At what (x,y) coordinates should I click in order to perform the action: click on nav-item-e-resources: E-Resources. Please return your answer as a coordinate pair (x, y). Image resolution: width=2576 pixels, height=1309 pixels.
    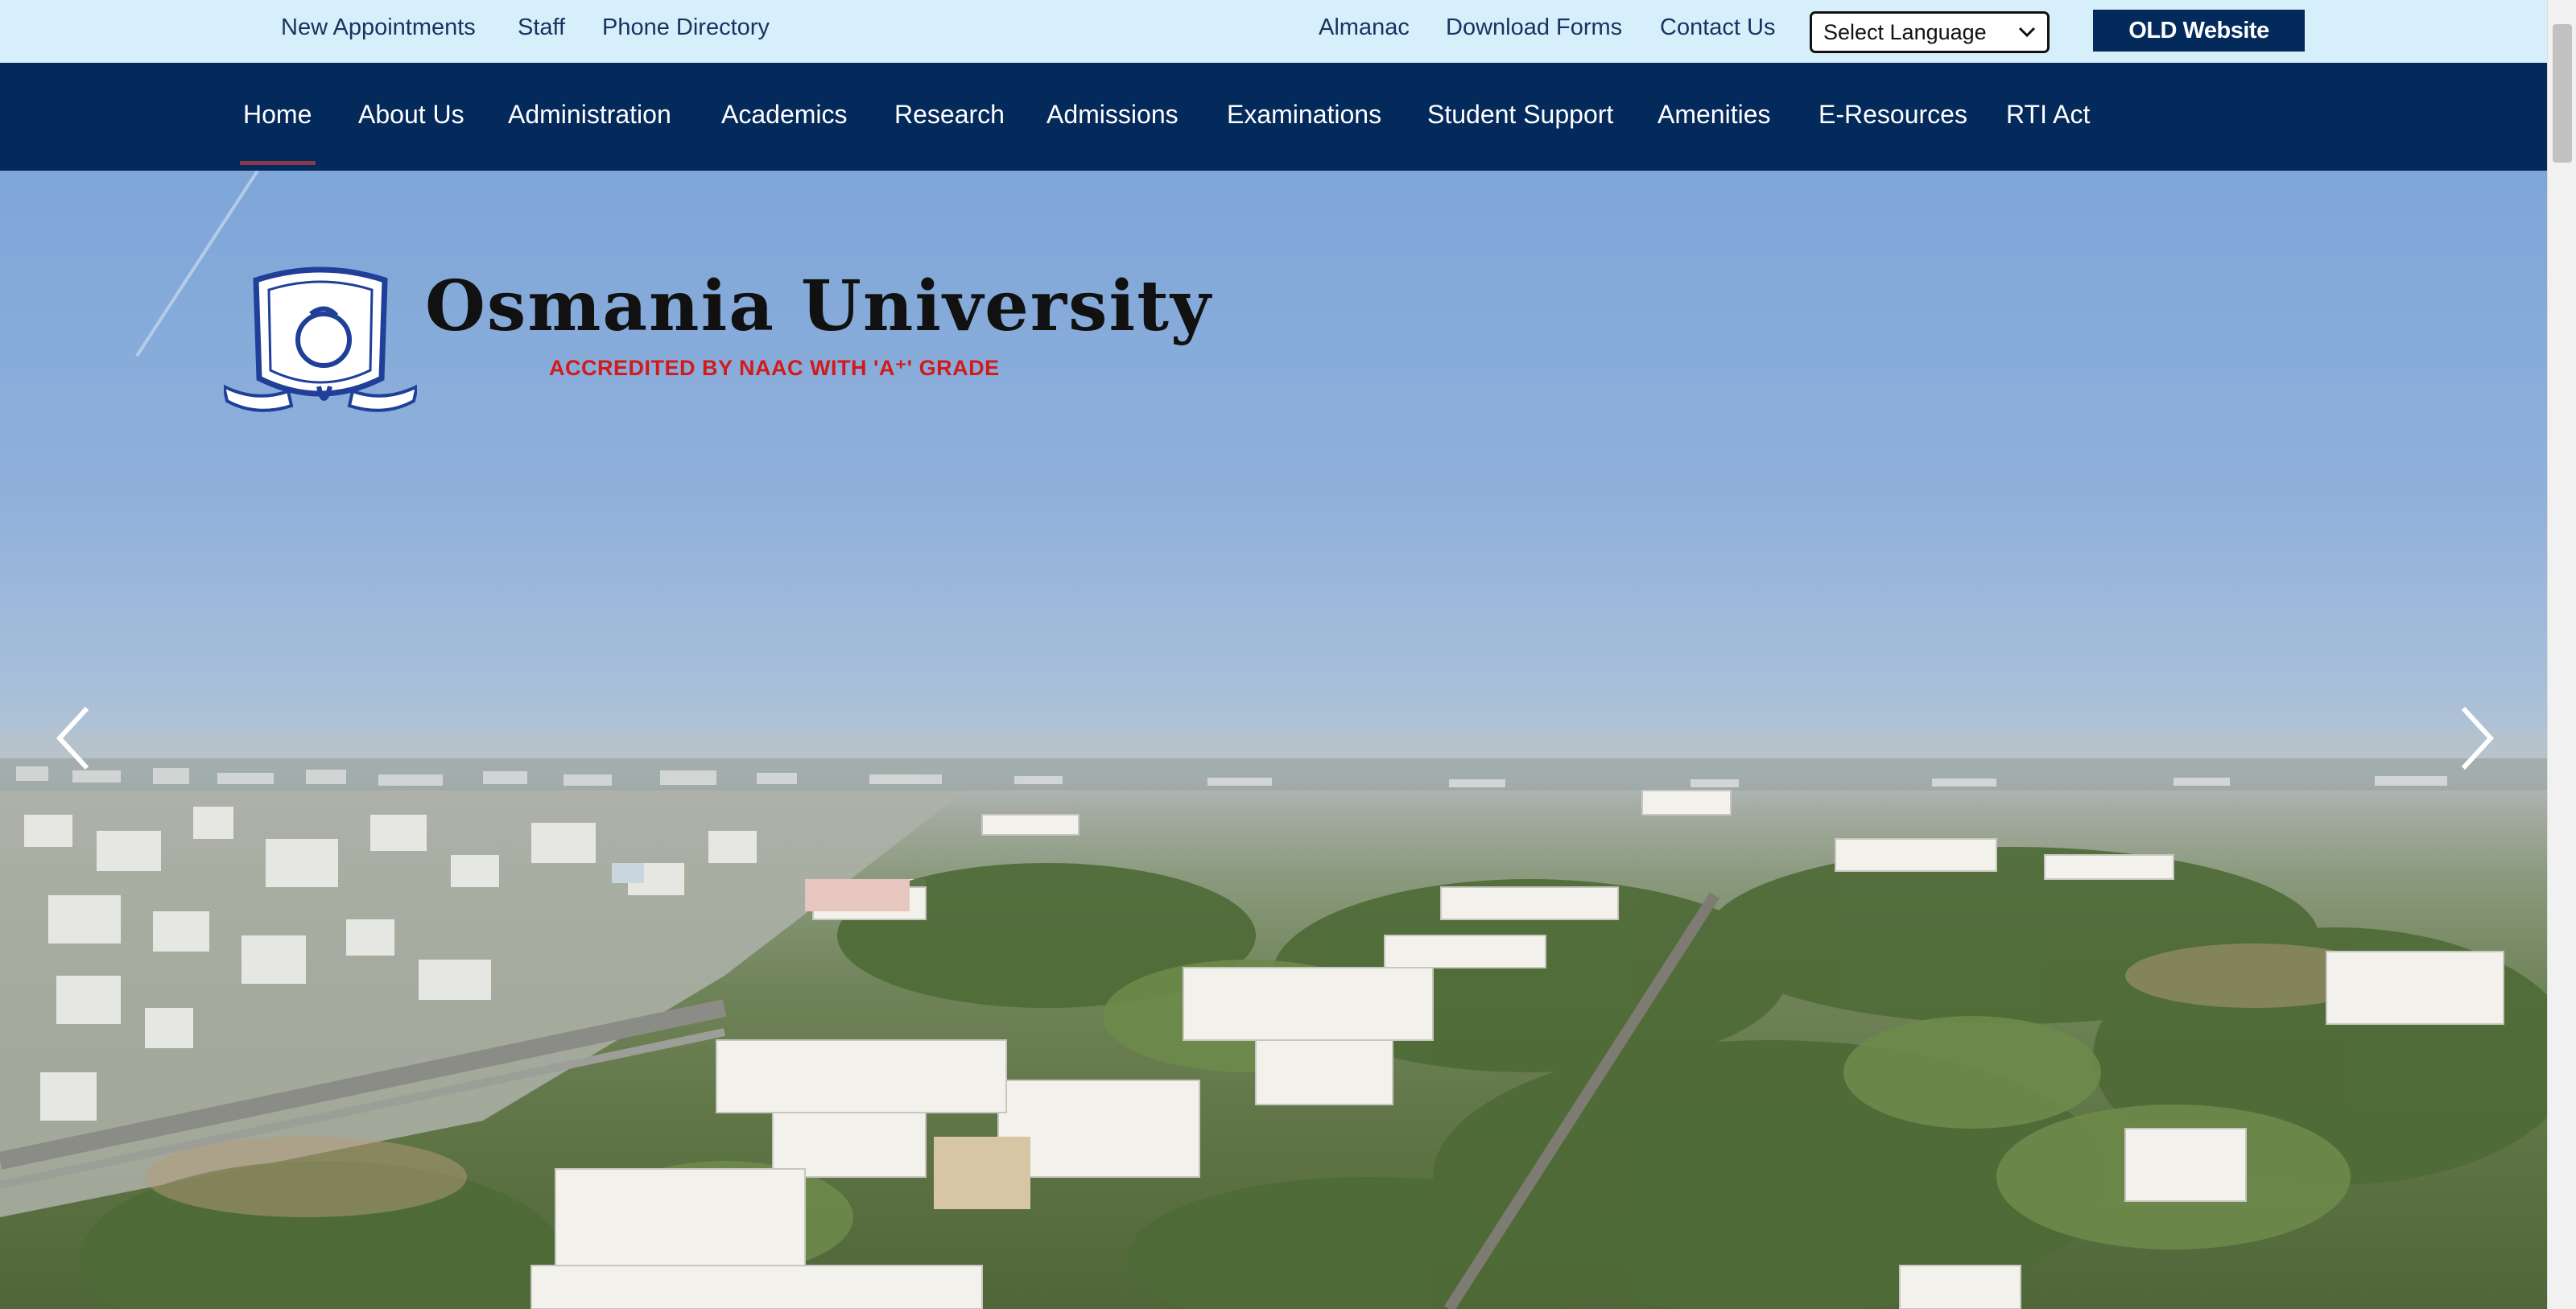
    Looking at the image, I should click on (1892, 115).